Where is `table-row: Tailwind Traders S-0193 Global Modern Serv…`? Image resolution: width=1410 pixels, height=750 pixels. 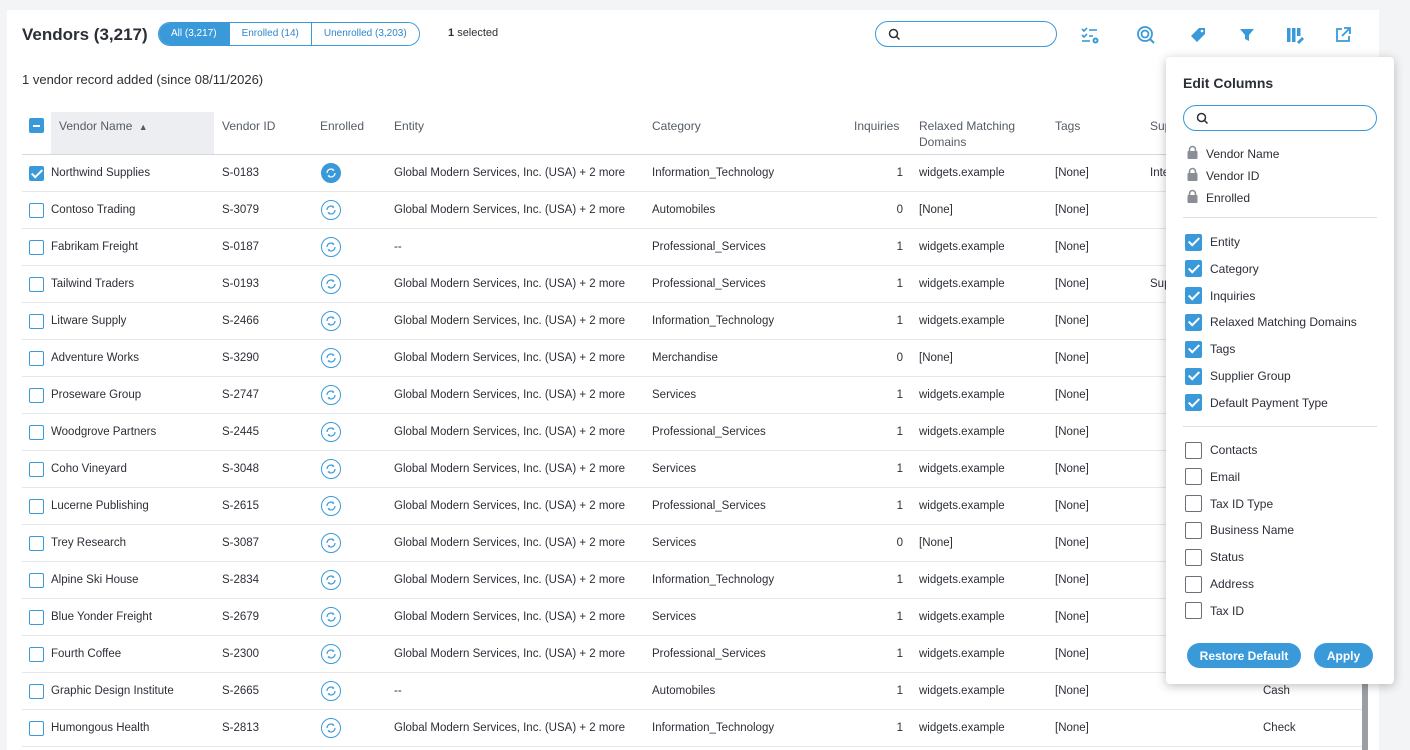 table-row: Tailwind Traders S-0193 Global Modern Serv… is located at coordinates (692, 284).